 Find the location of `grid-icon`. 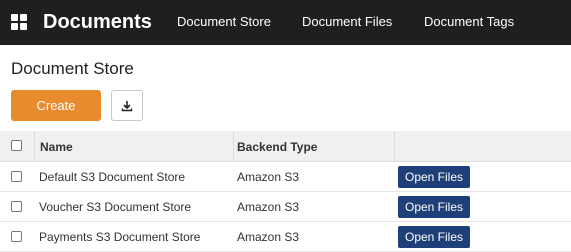

grid-icon is located at coordinates (19, 22).